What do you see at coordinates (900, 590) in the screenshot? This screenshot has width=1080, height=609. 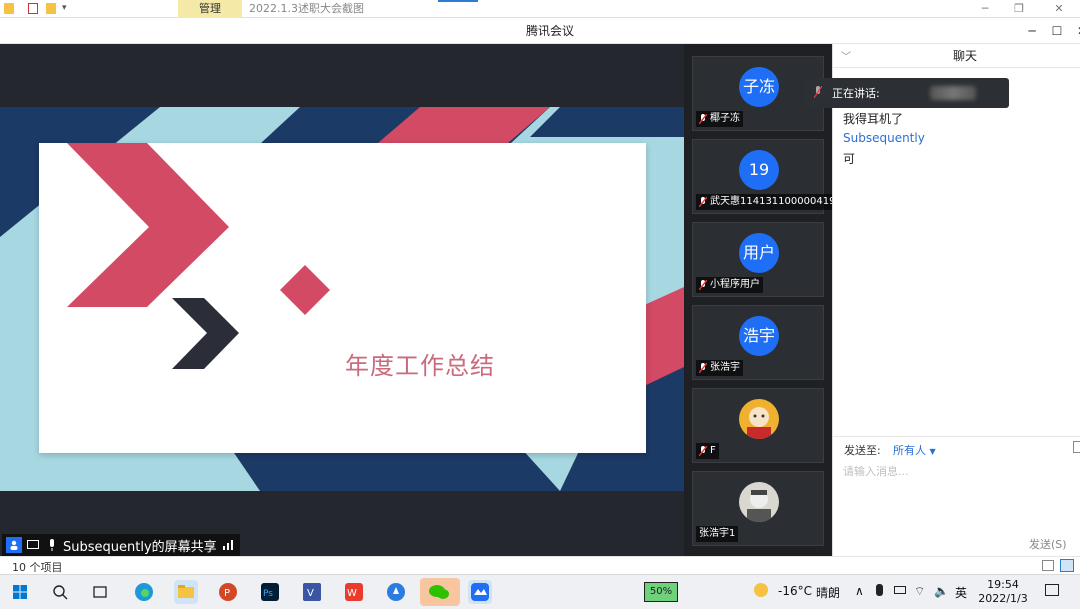 I see `battery-icon` at bounding box center [900, 590].